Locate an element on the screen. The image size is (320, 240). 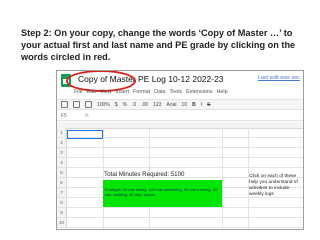
zoom-select: 100% is located at coordinates (103, 105).